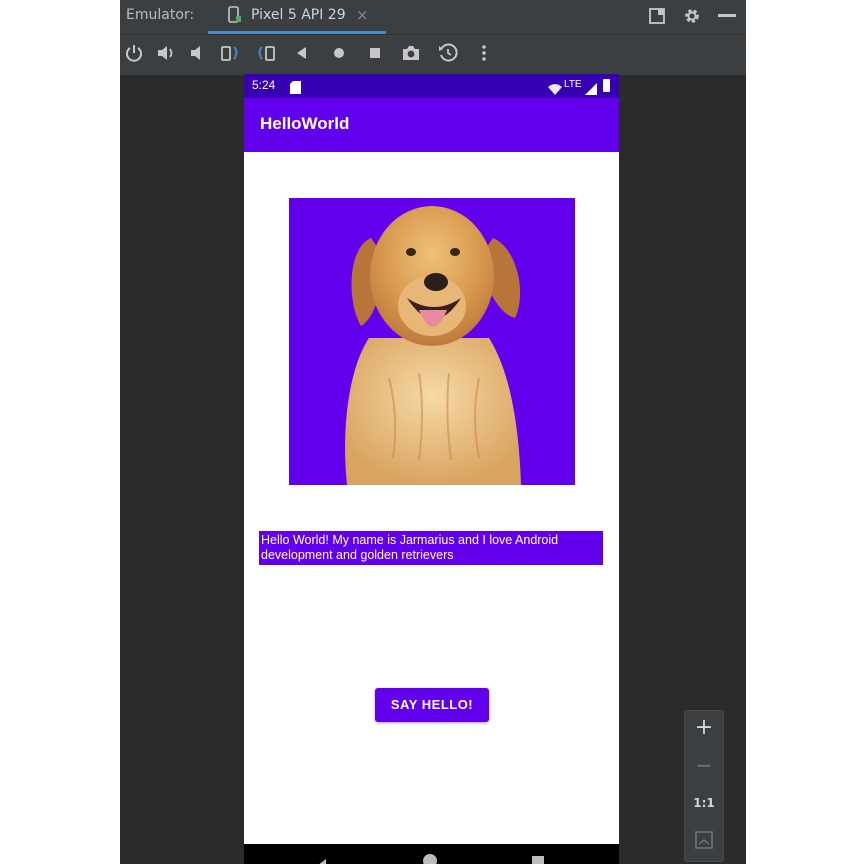 The image size is (864, 864). What do you see at coordinates (657, 16) in the screenshot?
I see `restore-window-icon` at bounding box center [657, 16].